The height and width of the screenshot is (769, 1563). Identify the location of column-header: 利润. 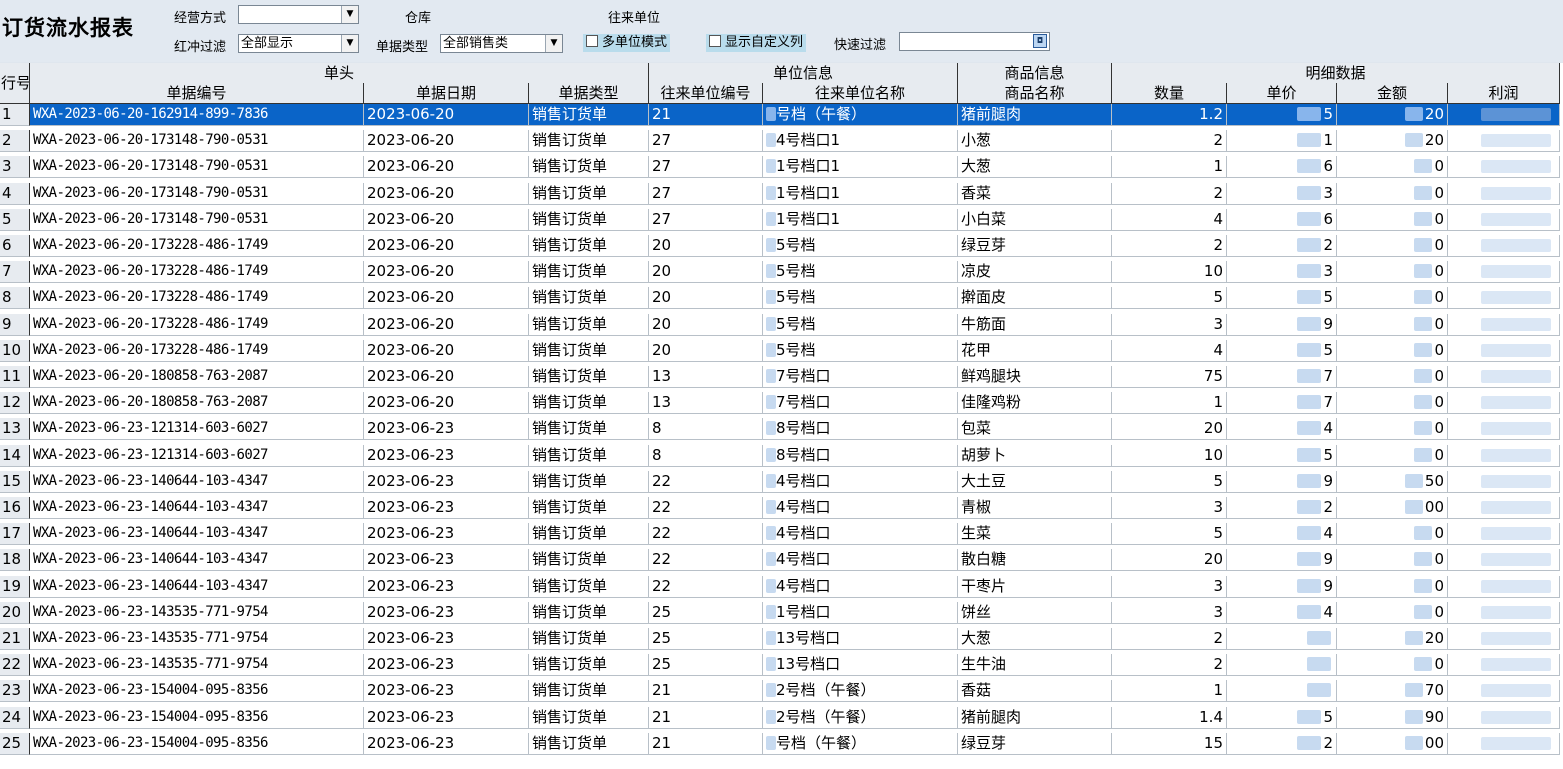
(1504, 93).